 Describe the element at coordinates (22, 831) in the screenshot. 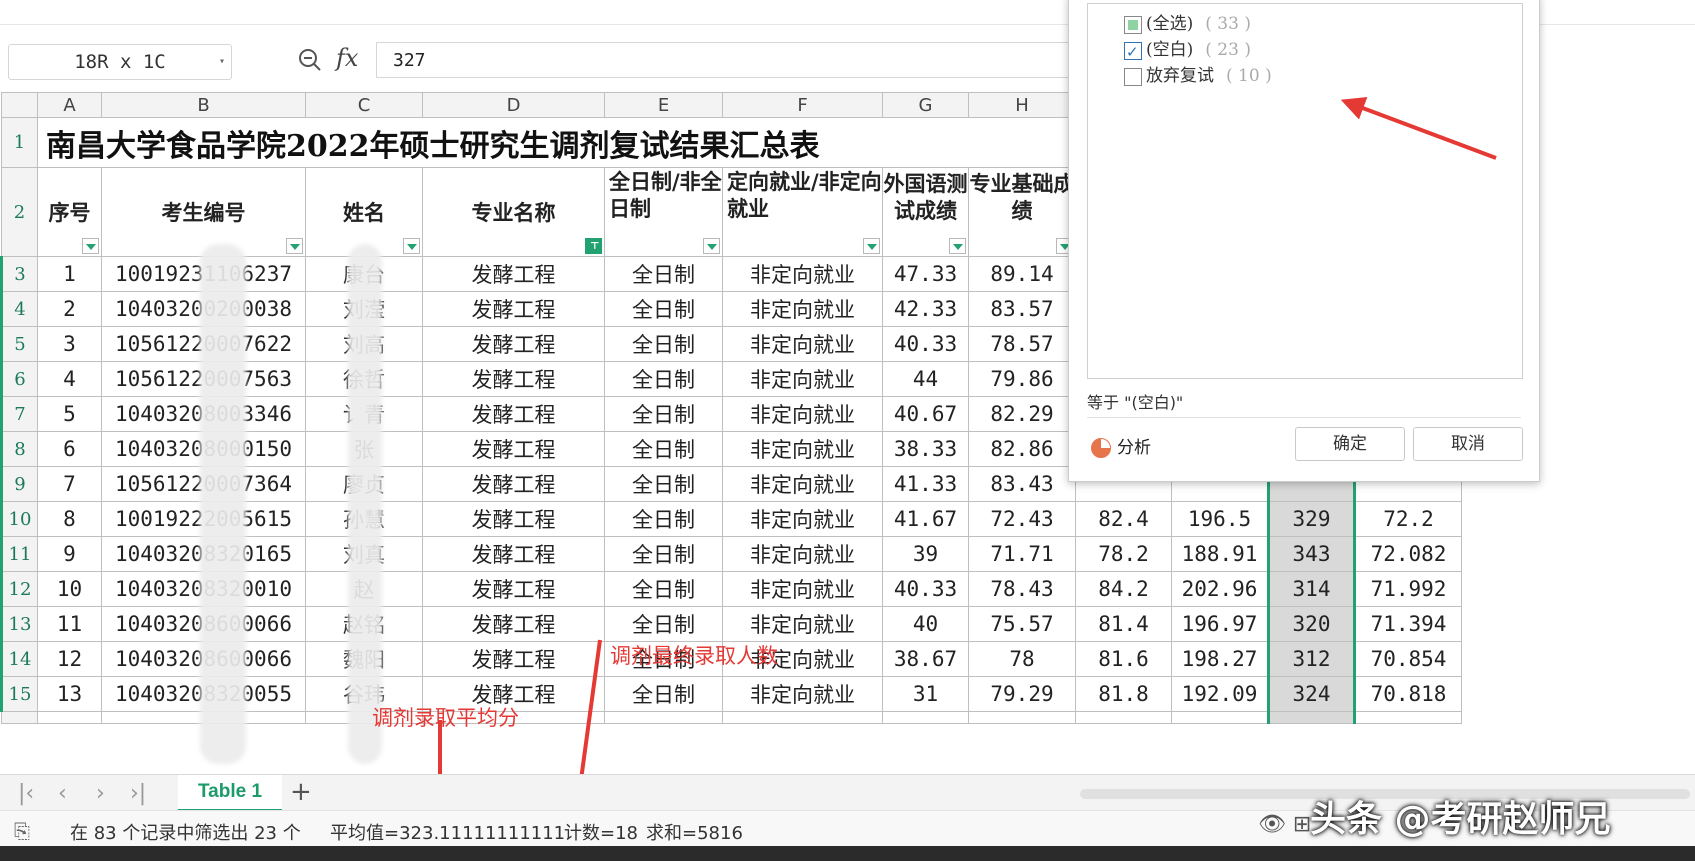

I see `macro-icon: ⎘` at that location.